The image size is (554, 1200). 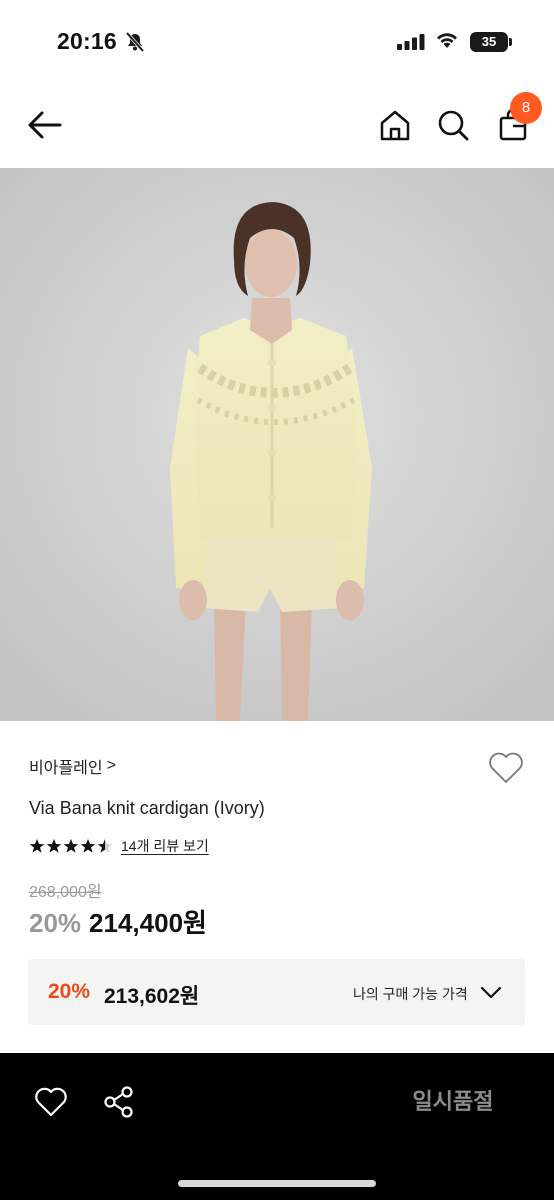 What do you see at coordinates (276, 992) in the screenshot?
I see `my-price-toggle: 20% 213,602원 나의 구매 가능 가격` at bounding box center [276, 992].